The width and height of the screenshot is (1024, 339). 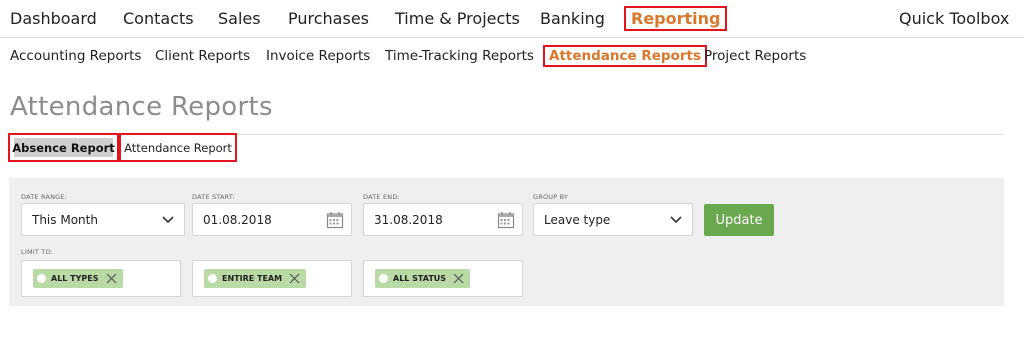 I want to click on limit-types-field: ALL TYPES, so click(x=101, y=278).